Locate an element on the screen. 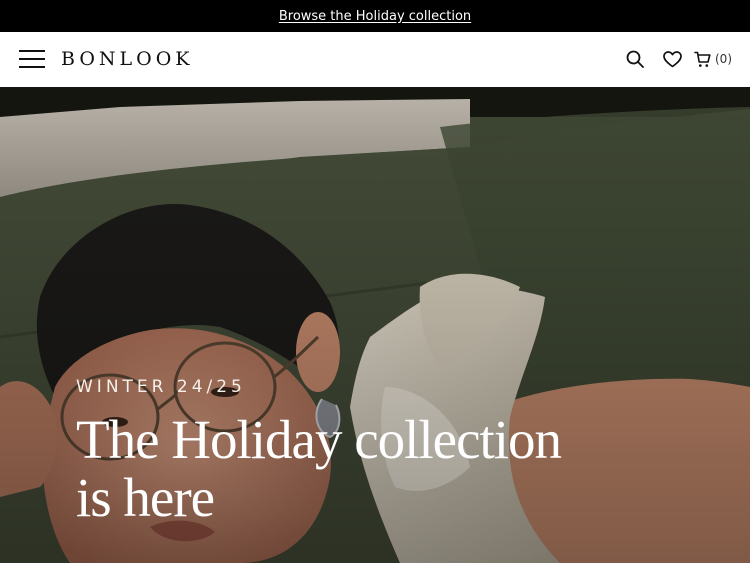  announcement-bar: Browse the Holiday collection is located at coordinates (375, 16).